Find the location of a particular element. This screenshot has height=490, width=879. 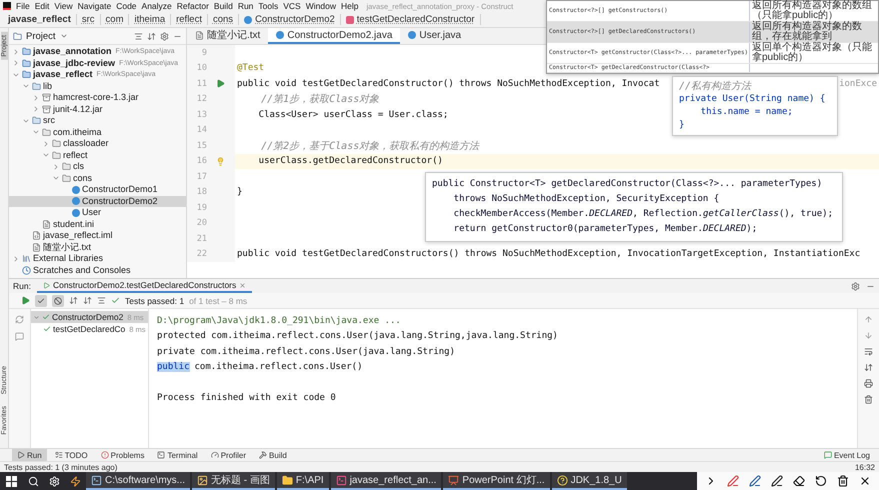

class-icon is located at coordinates (248, 20).